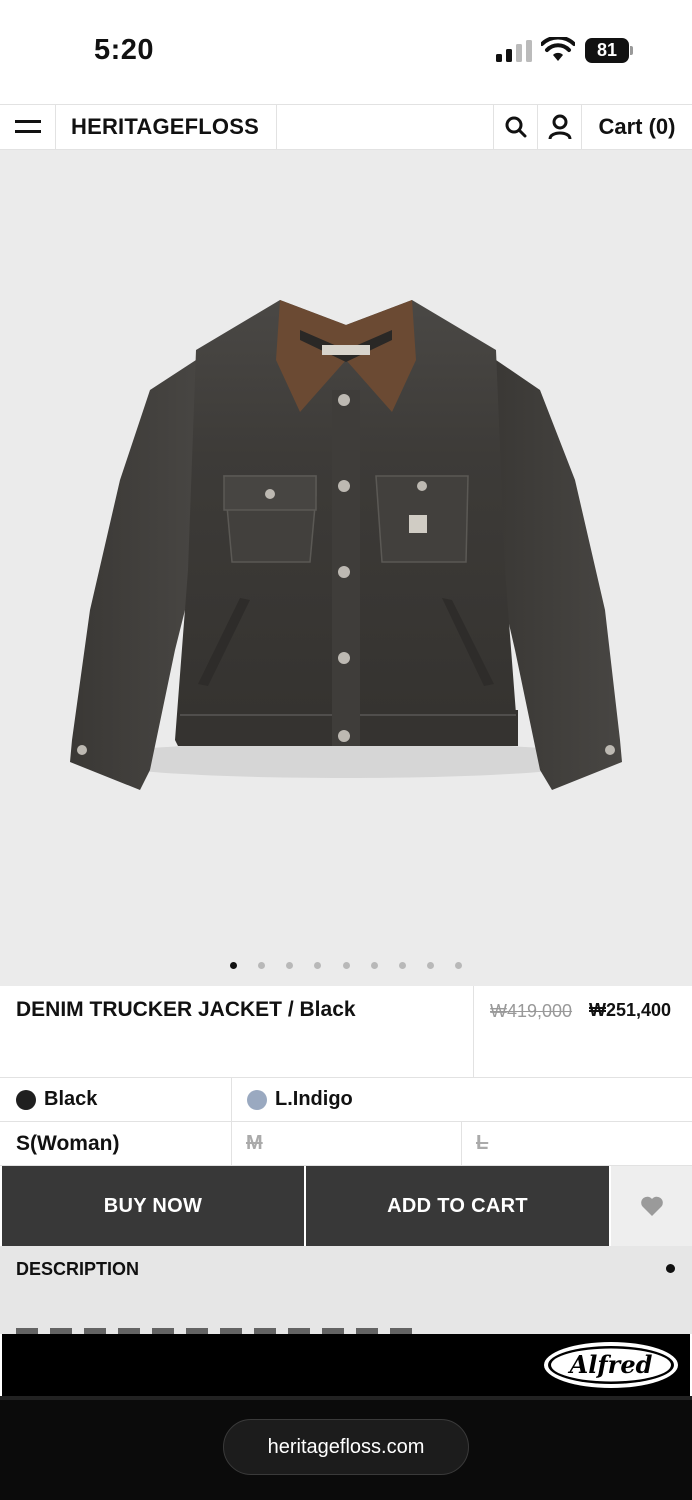 The width and height of the screenshot is (692, 1500). I want to click on wishlist-button, so click(651, 1206).